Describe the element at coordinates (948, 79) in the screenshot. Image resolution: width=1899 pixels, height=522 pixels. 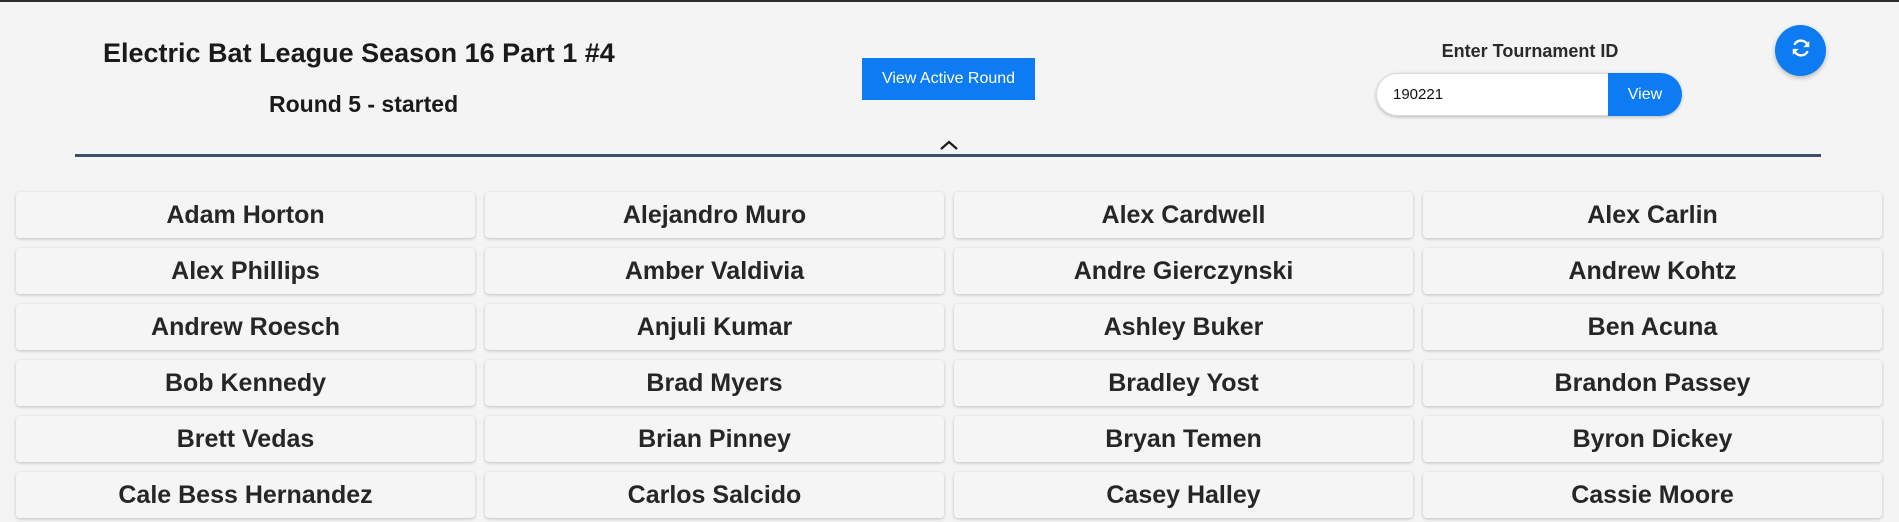
I see `view-active-round-button: View Active Round` at that location.